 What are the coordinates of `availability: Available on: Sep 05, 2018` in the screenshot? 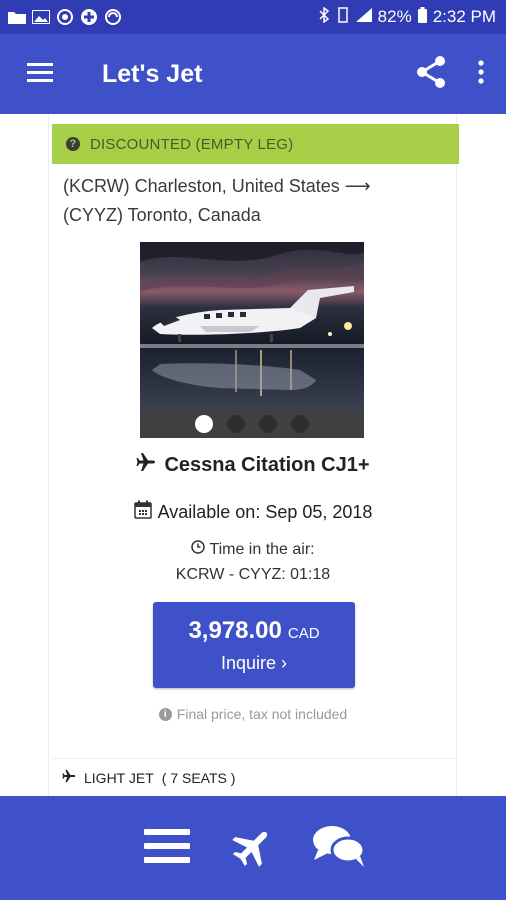 It's located at (253, 512).